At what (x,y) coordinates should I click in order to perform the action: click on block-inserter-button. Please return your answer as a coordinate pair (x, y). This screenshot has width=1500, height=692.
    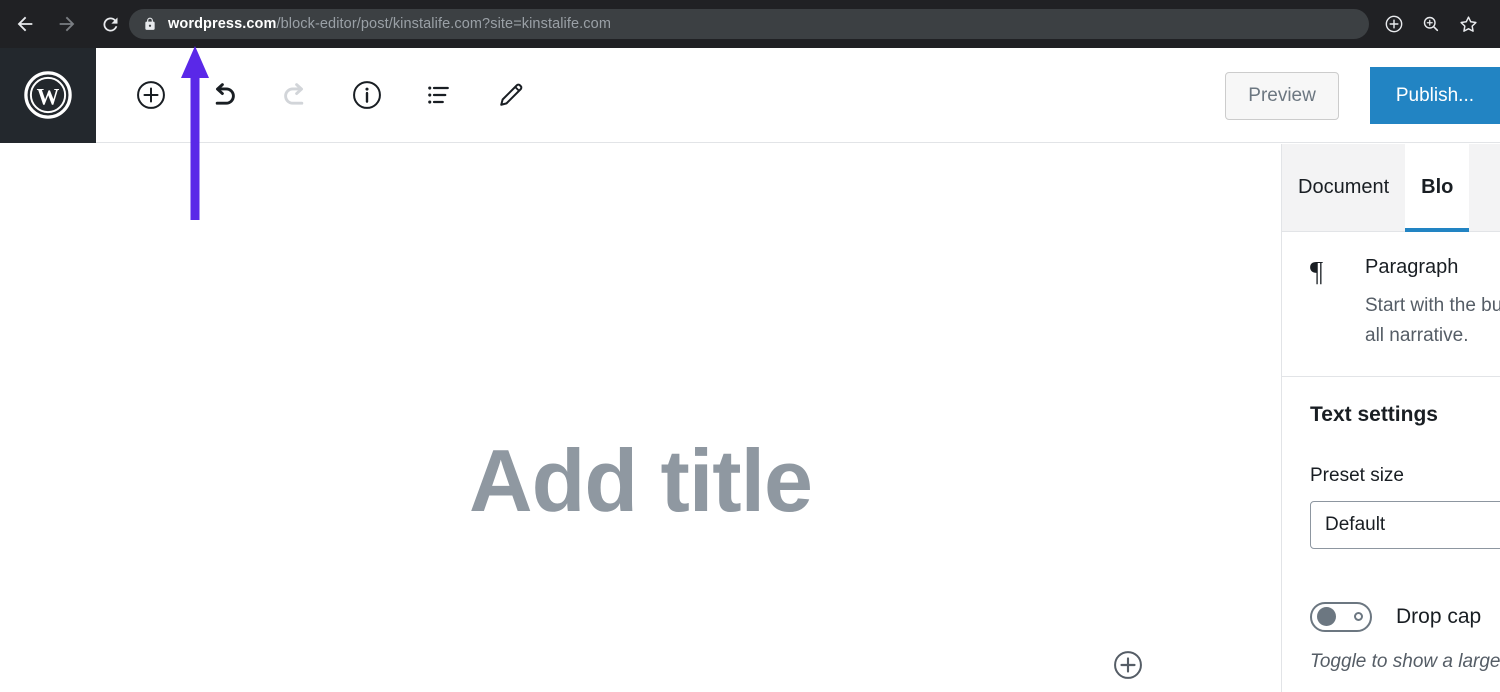
    Looking at the image, I should click on (1128, 665).